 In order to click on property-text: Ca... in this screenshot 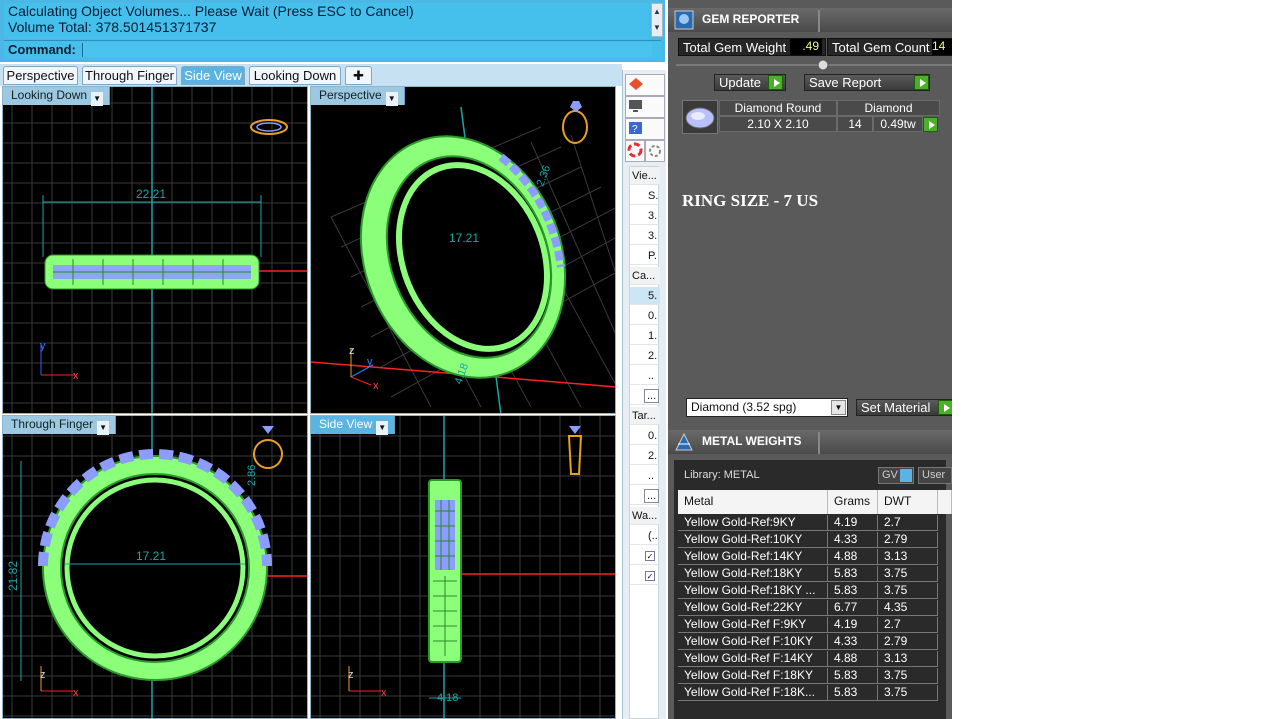, I will do `click(644, 276)`.